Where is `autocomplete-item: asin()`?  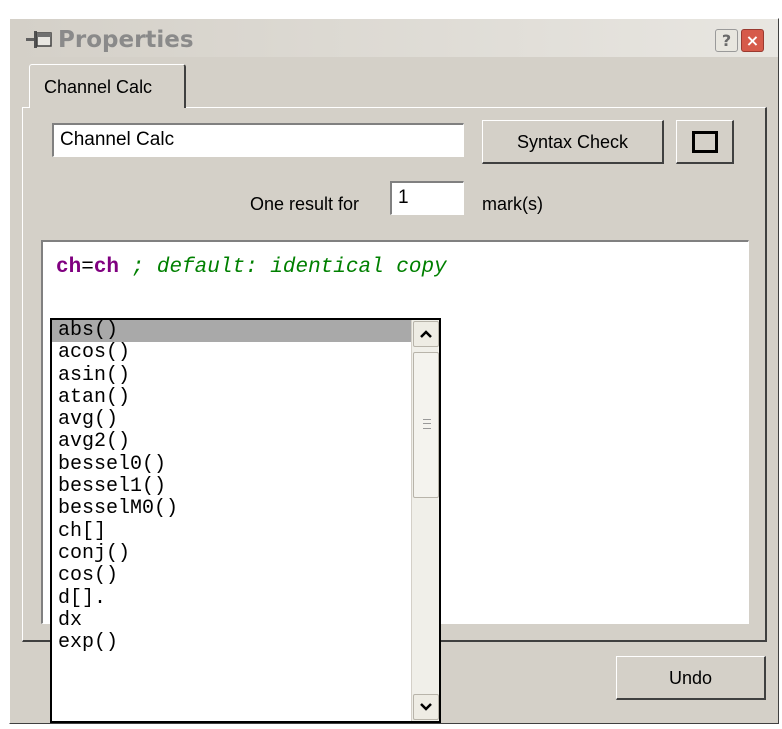
autocomplete-item: asin() is located at coordinates (231, 375).